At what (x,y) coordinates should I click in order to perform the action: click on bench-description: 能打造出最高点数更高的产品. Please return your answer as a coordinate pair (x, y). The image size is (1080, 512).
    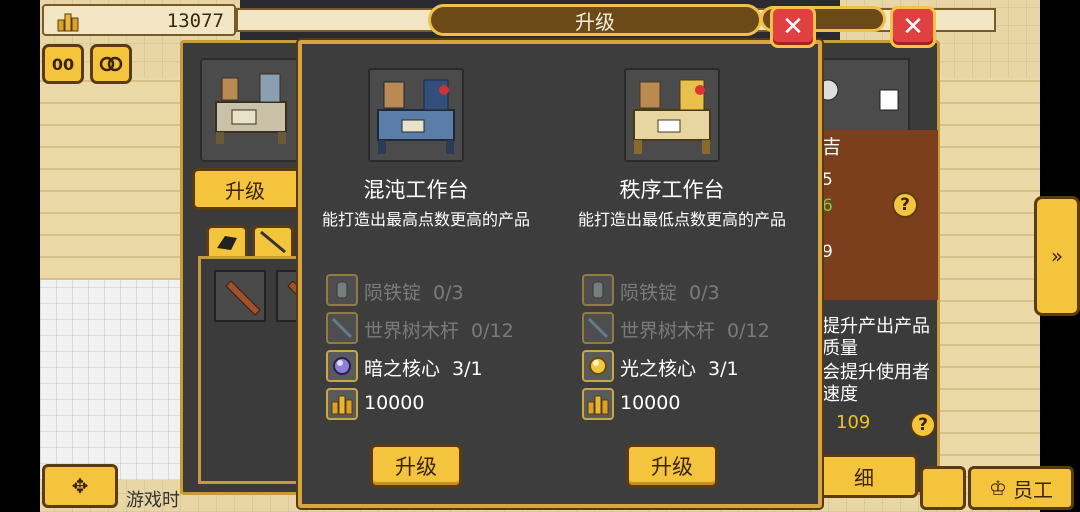
    Looking at the image, I should click on (425, 219).